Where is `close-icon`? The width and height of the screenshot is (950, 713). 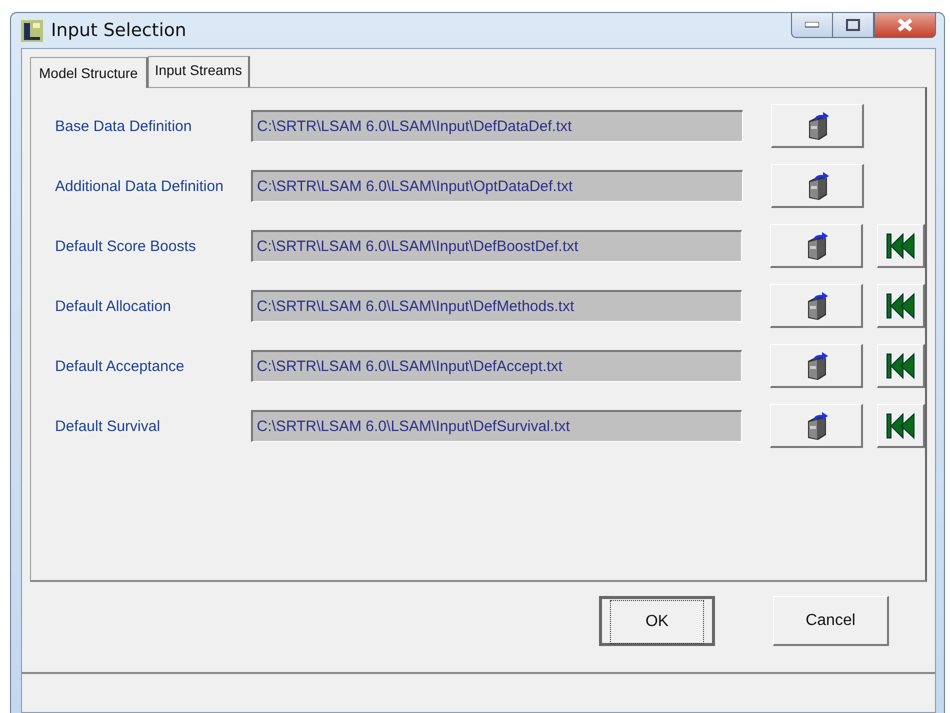 close-icon is located at coordinates (905, 25).